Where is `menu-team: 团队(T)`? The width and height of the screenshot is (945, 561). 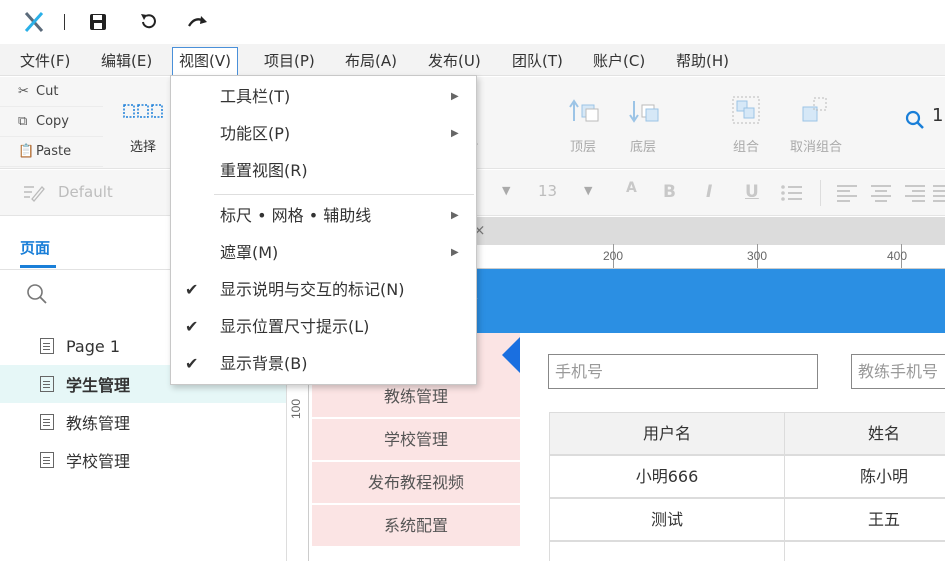 menu-team: 团队(T) is located at coordinates (537, 61).